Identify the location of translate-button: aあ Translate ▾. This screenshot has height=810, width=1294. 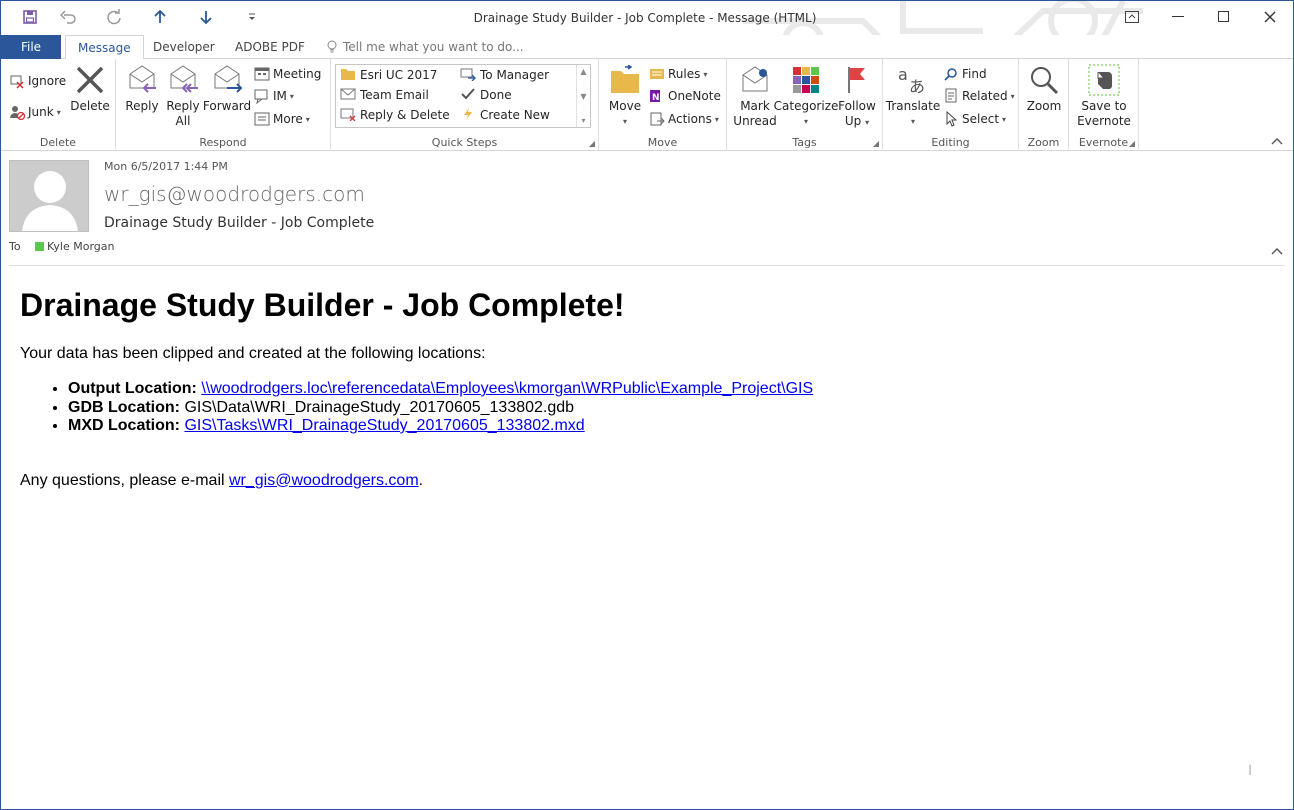
(913, 96).